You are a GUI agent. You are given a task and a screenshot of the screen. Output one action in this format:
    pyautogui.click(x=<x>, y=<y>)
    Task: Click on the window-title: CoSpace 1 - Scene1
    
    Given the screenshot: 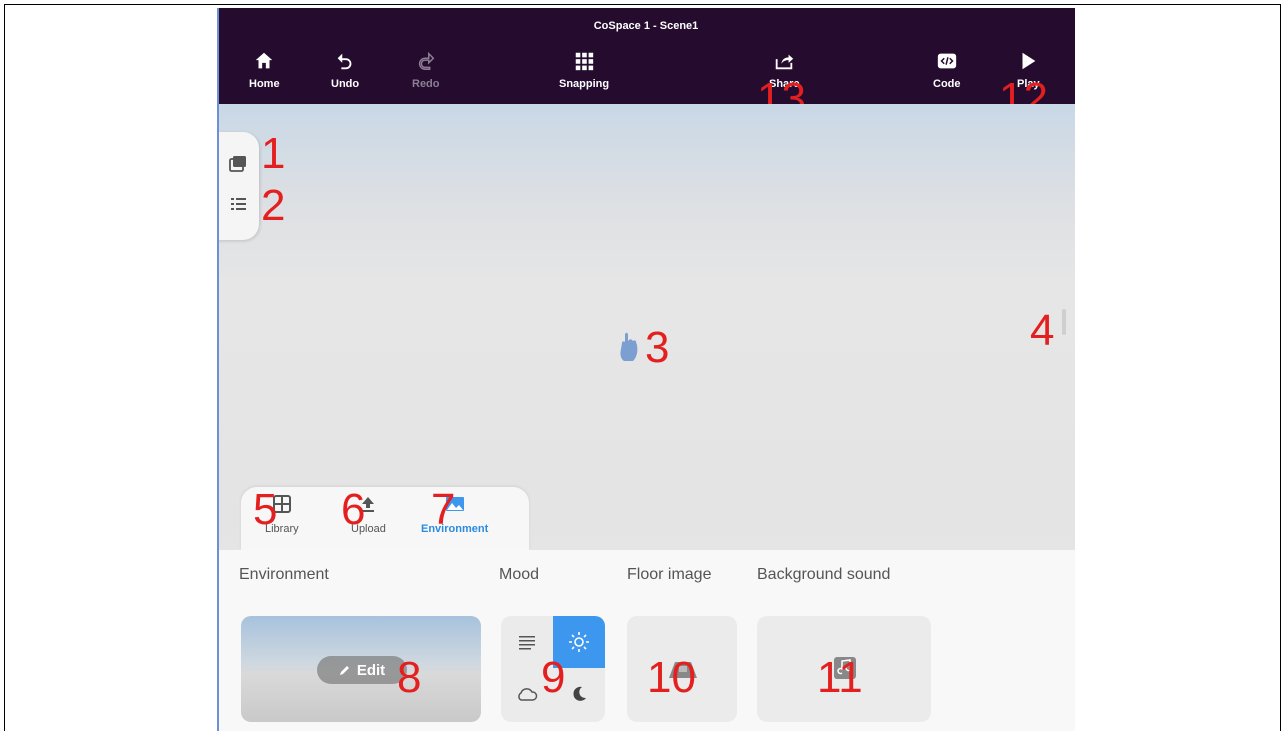 What is the action you would take?
    pyautogui.click(x=646, y=26)
    